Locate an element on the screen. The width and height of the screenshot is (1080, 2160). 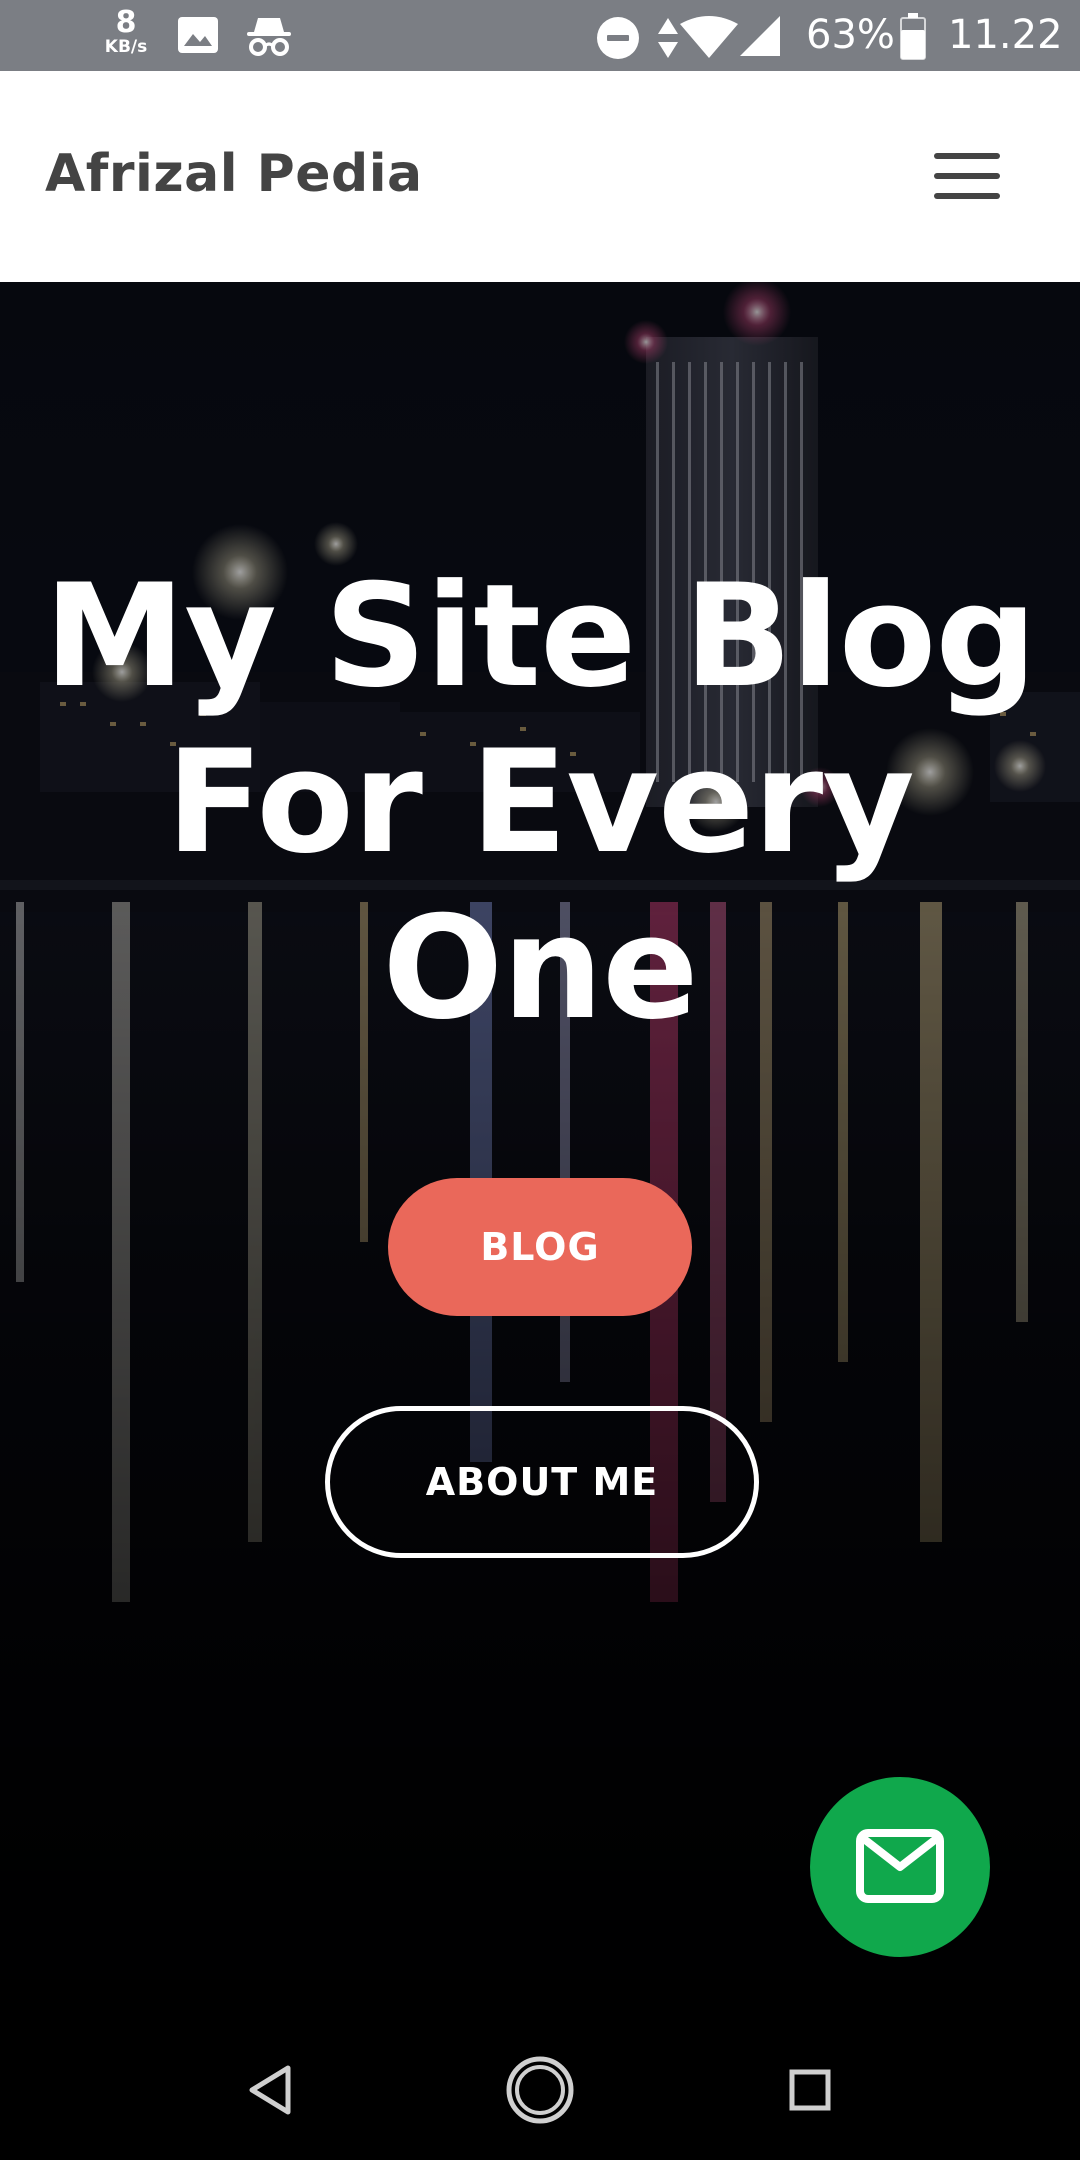
data-arrows-icon is located at coordinates (668, 40).